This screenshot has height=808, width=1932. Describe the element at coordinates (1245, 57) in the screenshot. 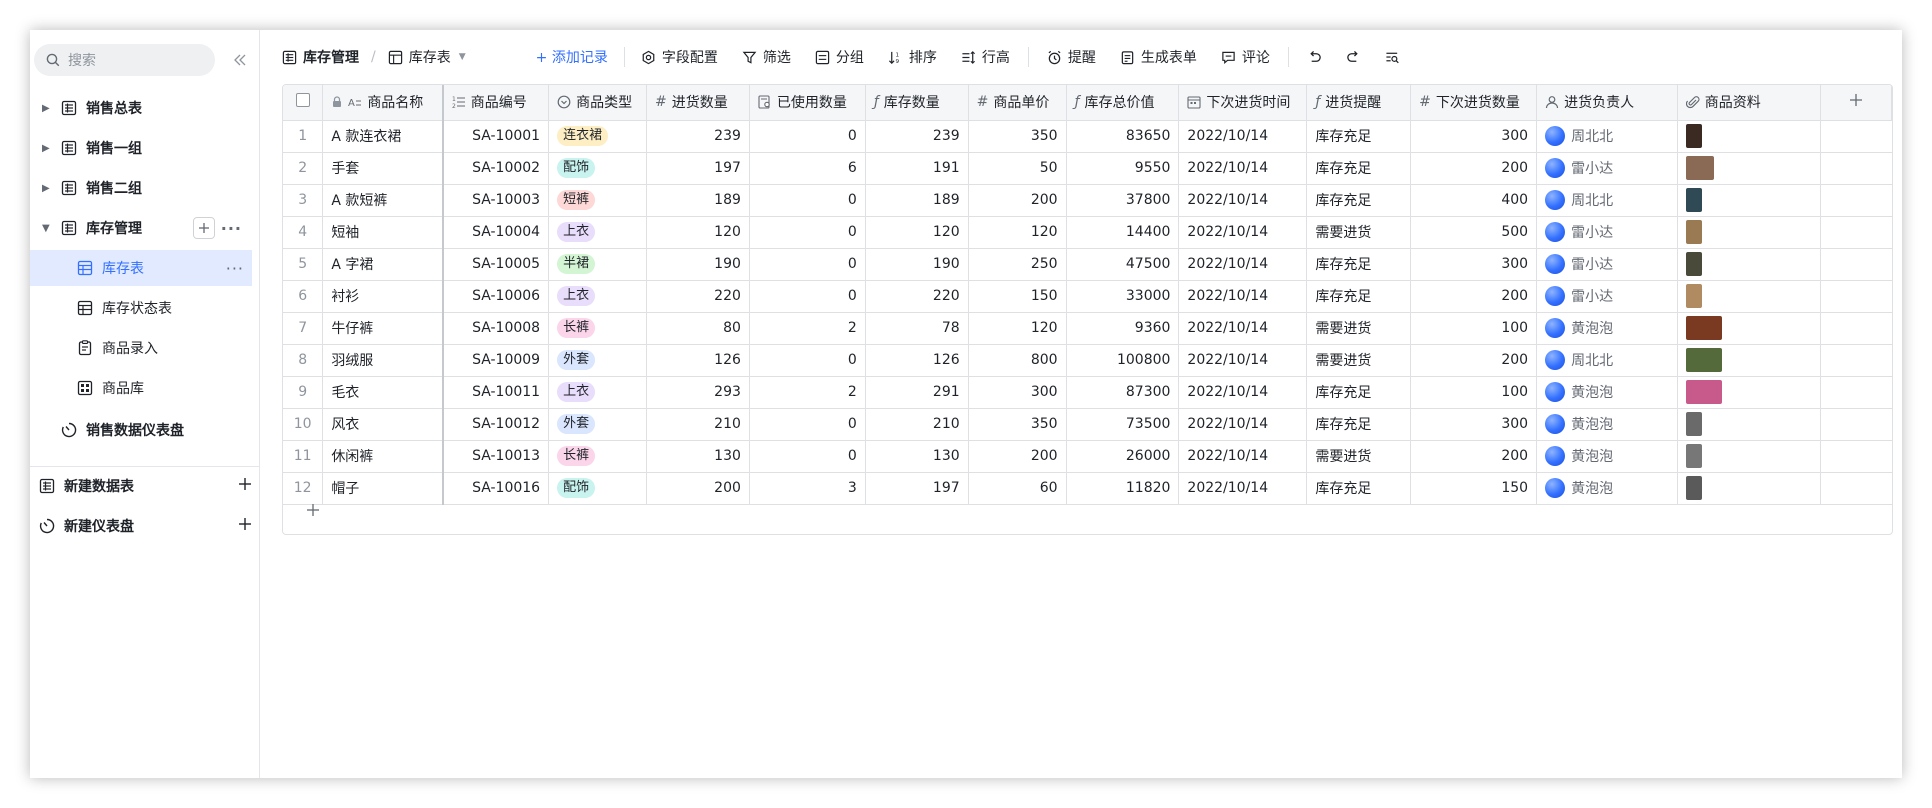

I see `comment-button: 评论` at that location.